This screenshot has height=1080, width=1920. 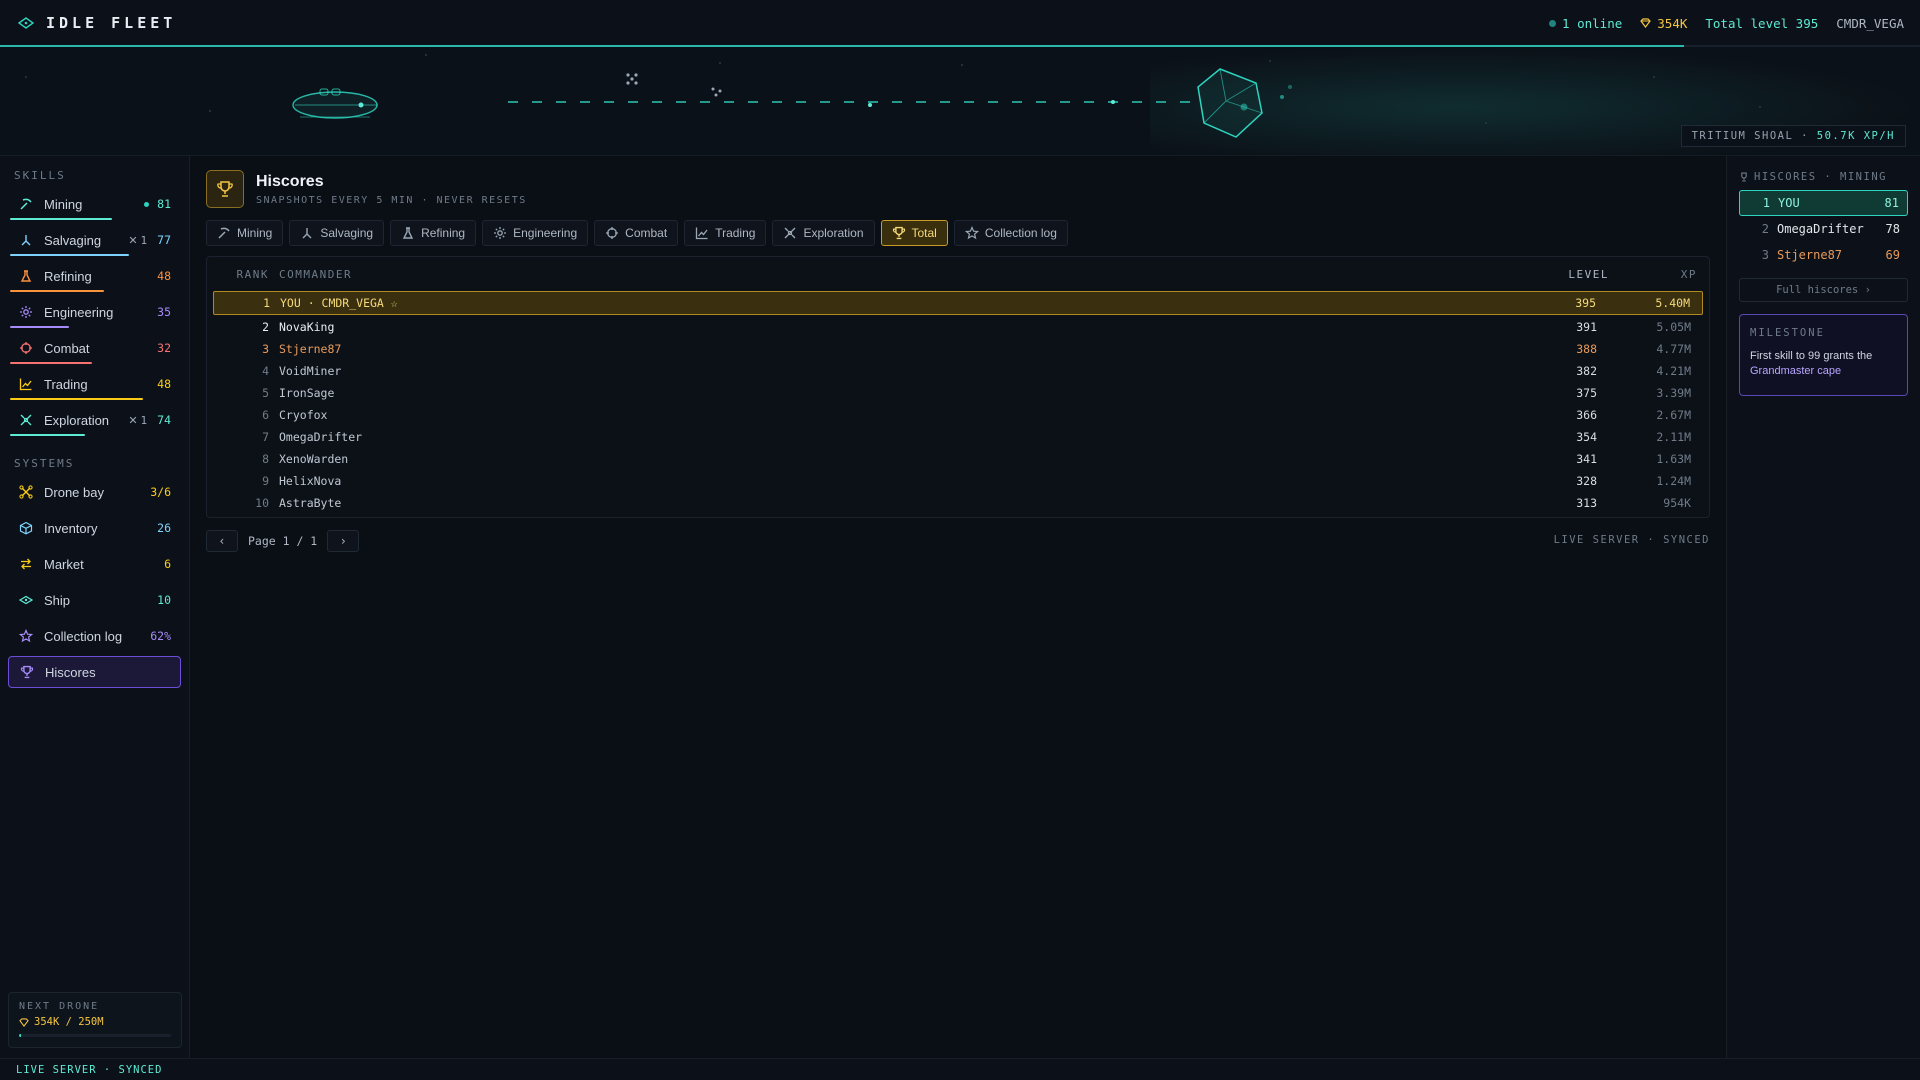 What do you see at coordinates (958, 303) in the screenshot?
I see `table-row: 1 YOU · CMDR_VEGA ☆ 395 5.40M` at bounding box center [958, 303].